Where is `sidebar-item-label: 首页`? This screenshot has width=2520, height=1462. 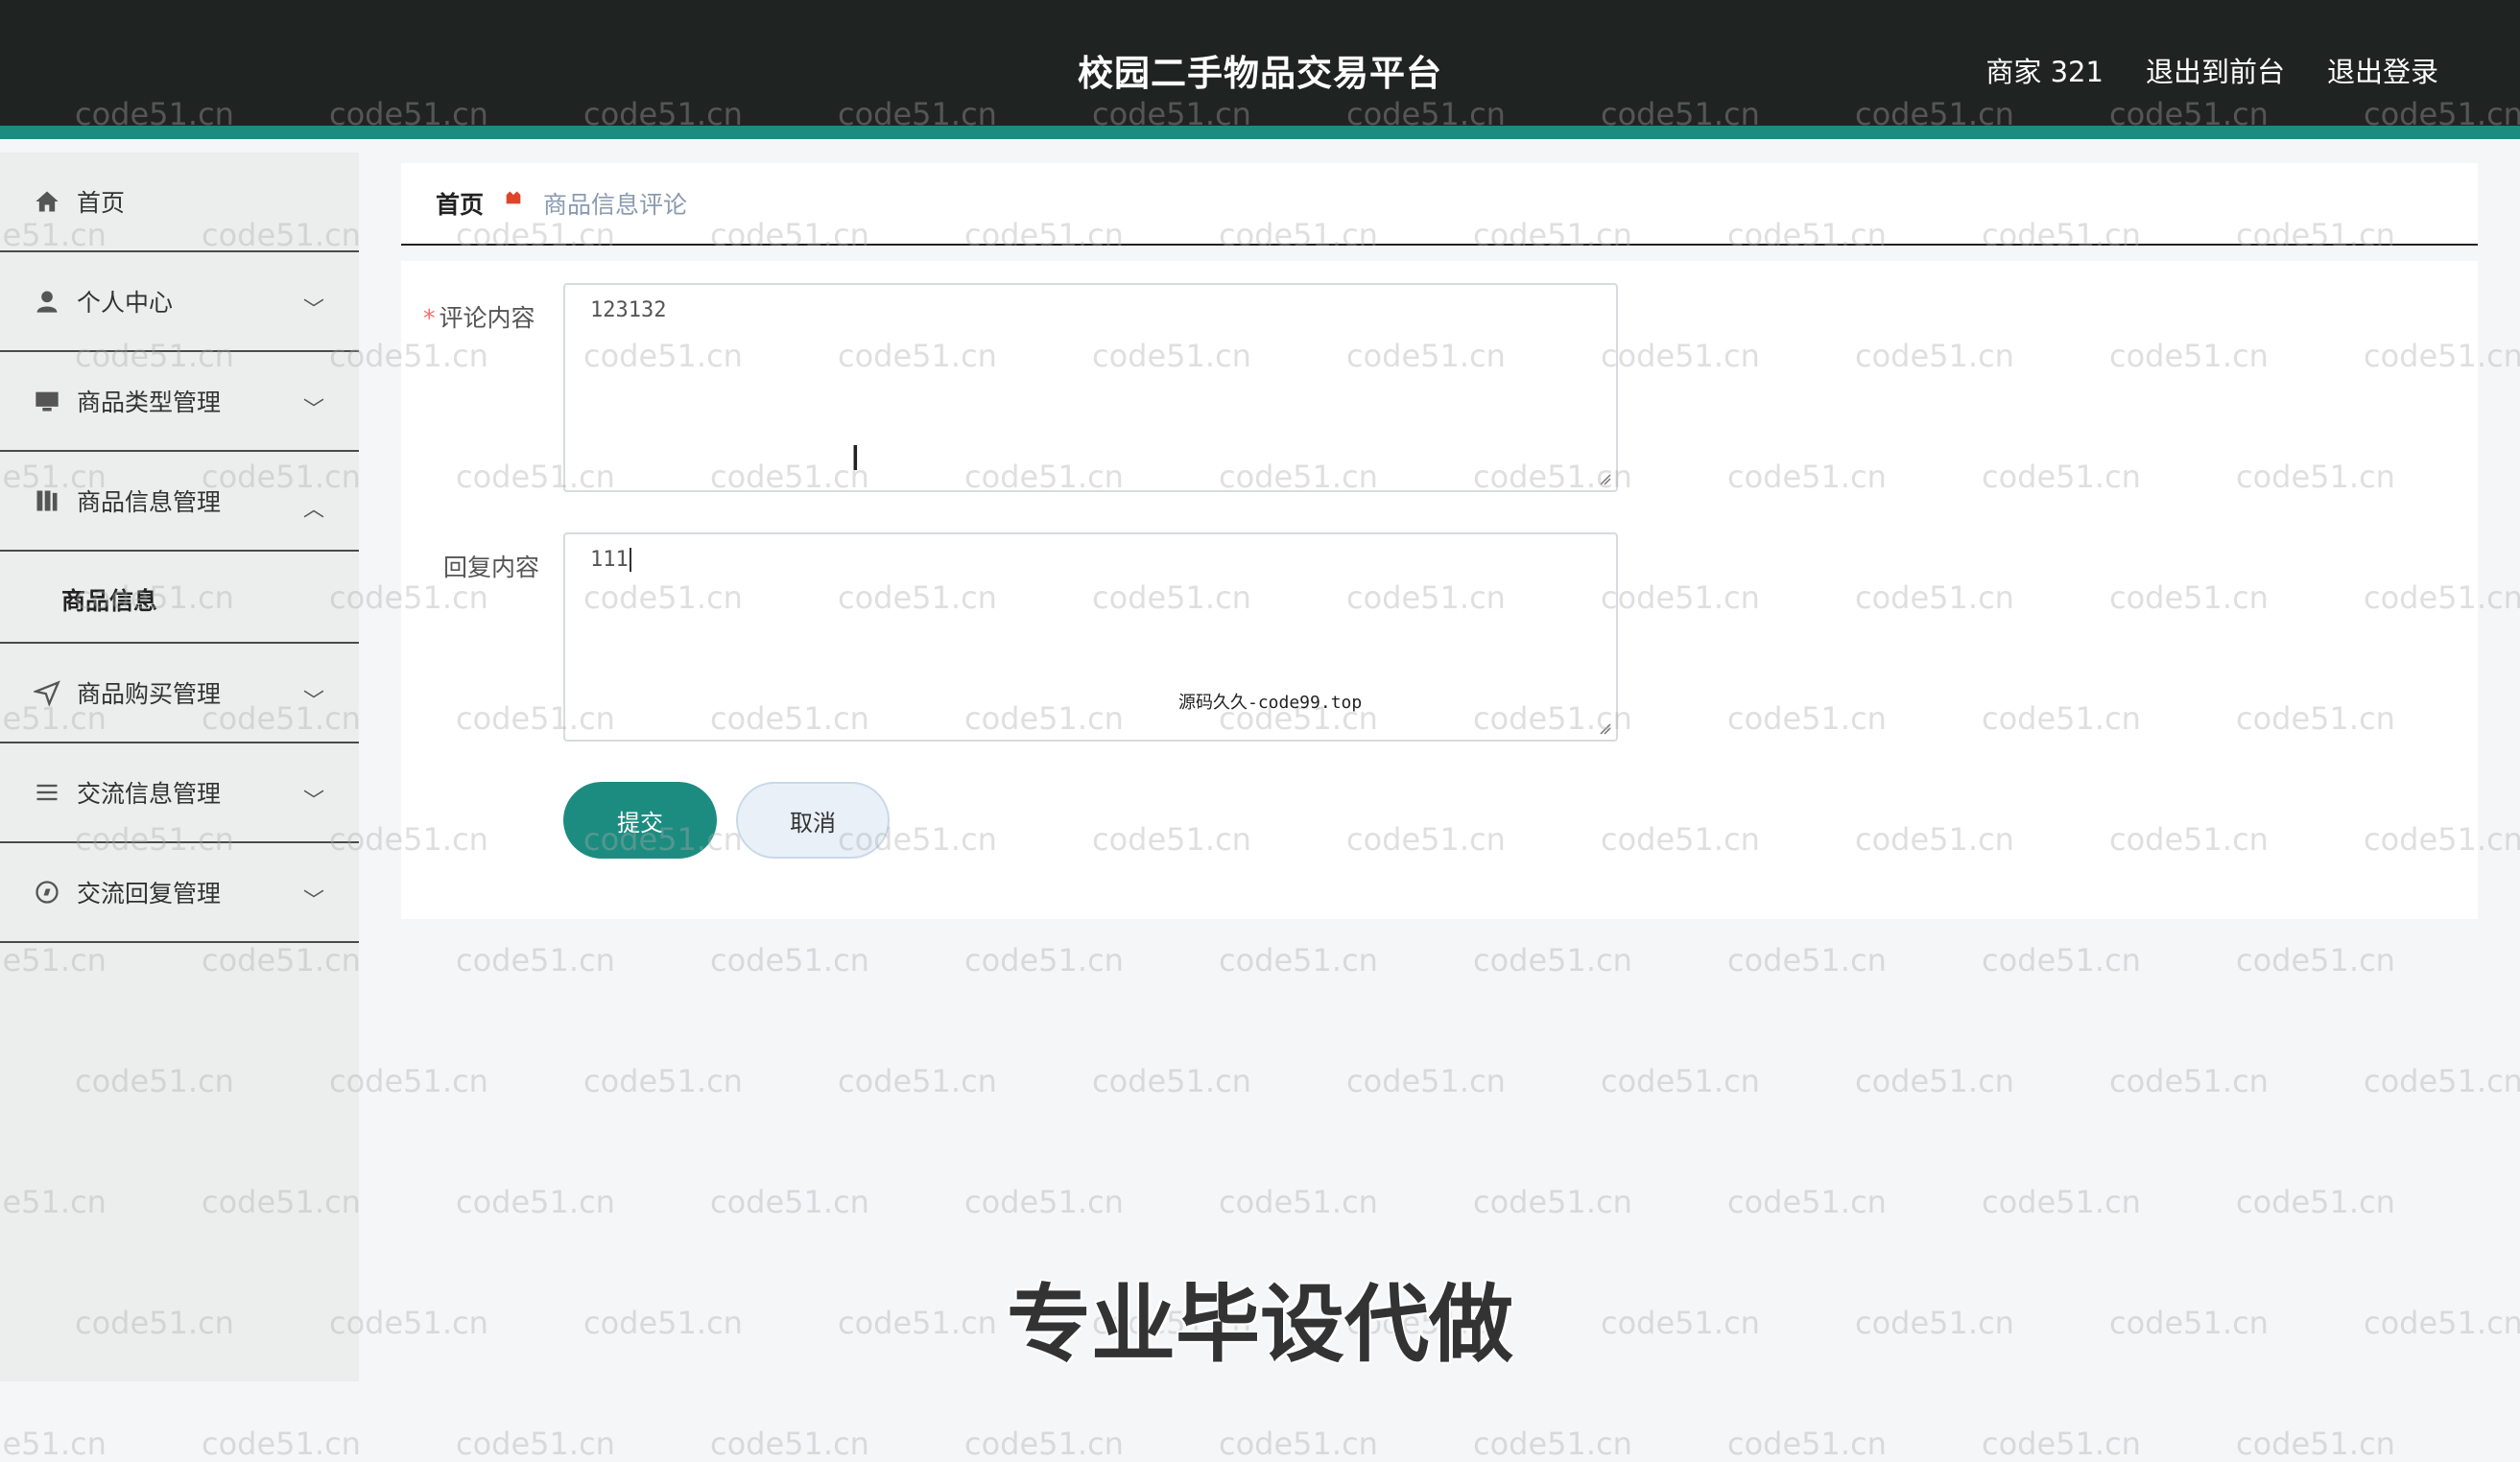
sidebar-item-label: 首页 is located at coordinates (101, 203).